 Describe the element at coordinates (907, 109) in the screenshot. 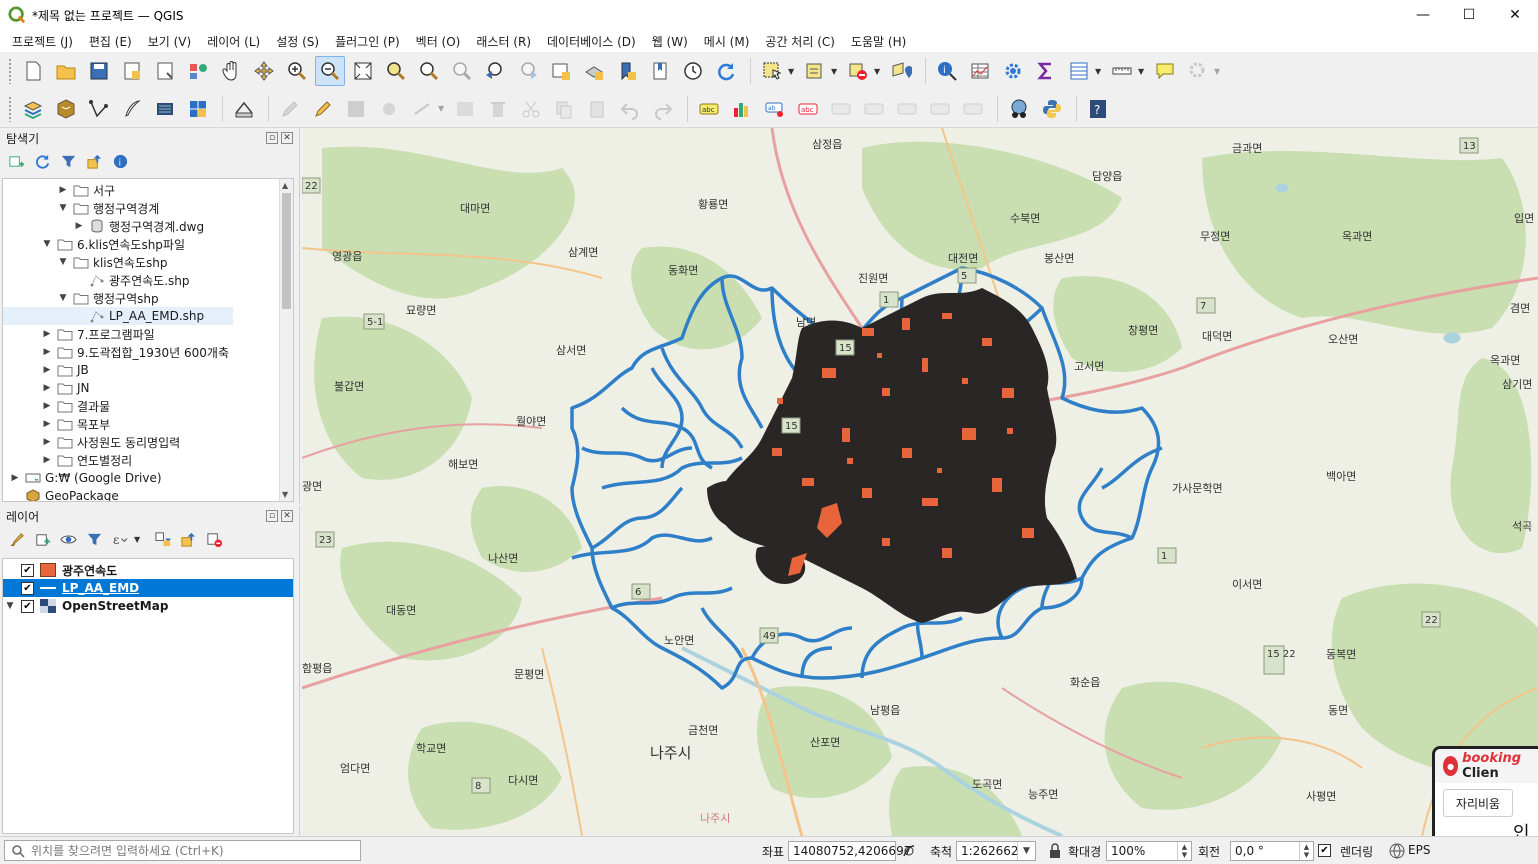

I see `rotate-label-button` at that location.